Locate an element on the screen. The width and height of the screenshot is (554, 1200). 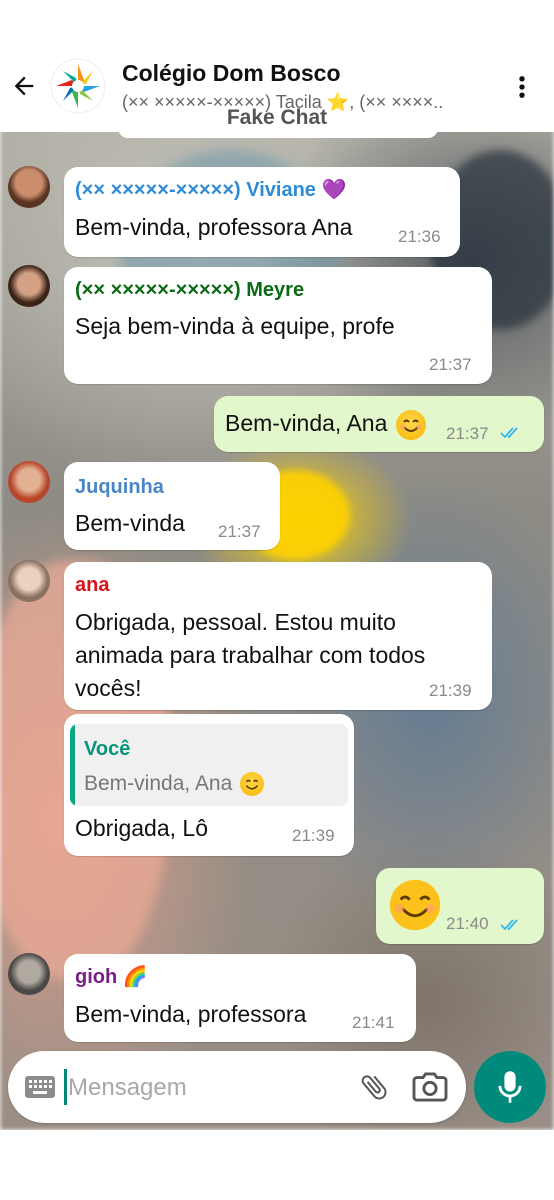
quoted-message: Você Bem-vinda, Ana is located at coordinates (209, 765).